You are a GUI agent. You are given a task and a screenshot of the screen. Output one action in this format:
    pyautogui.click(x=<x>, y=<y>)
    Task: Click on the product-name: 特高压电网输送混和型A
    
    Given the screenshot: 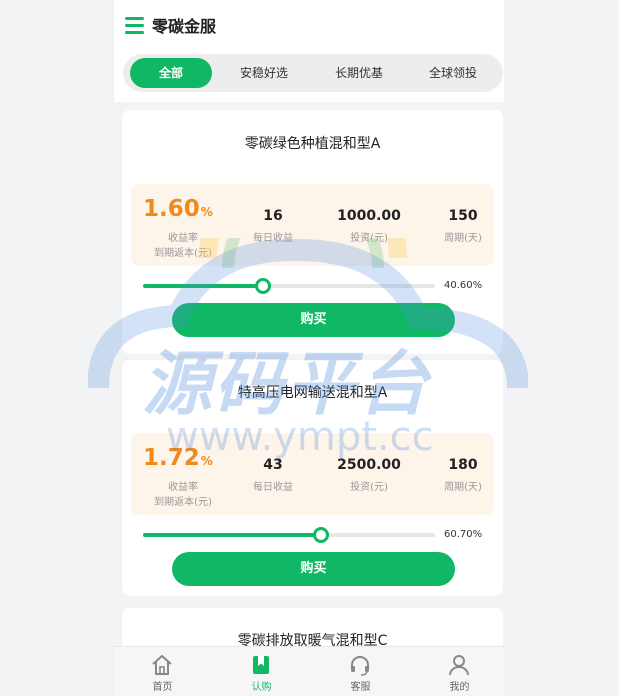 What is the action you would take?
    pyautogui.click(x=312, y=393)
    